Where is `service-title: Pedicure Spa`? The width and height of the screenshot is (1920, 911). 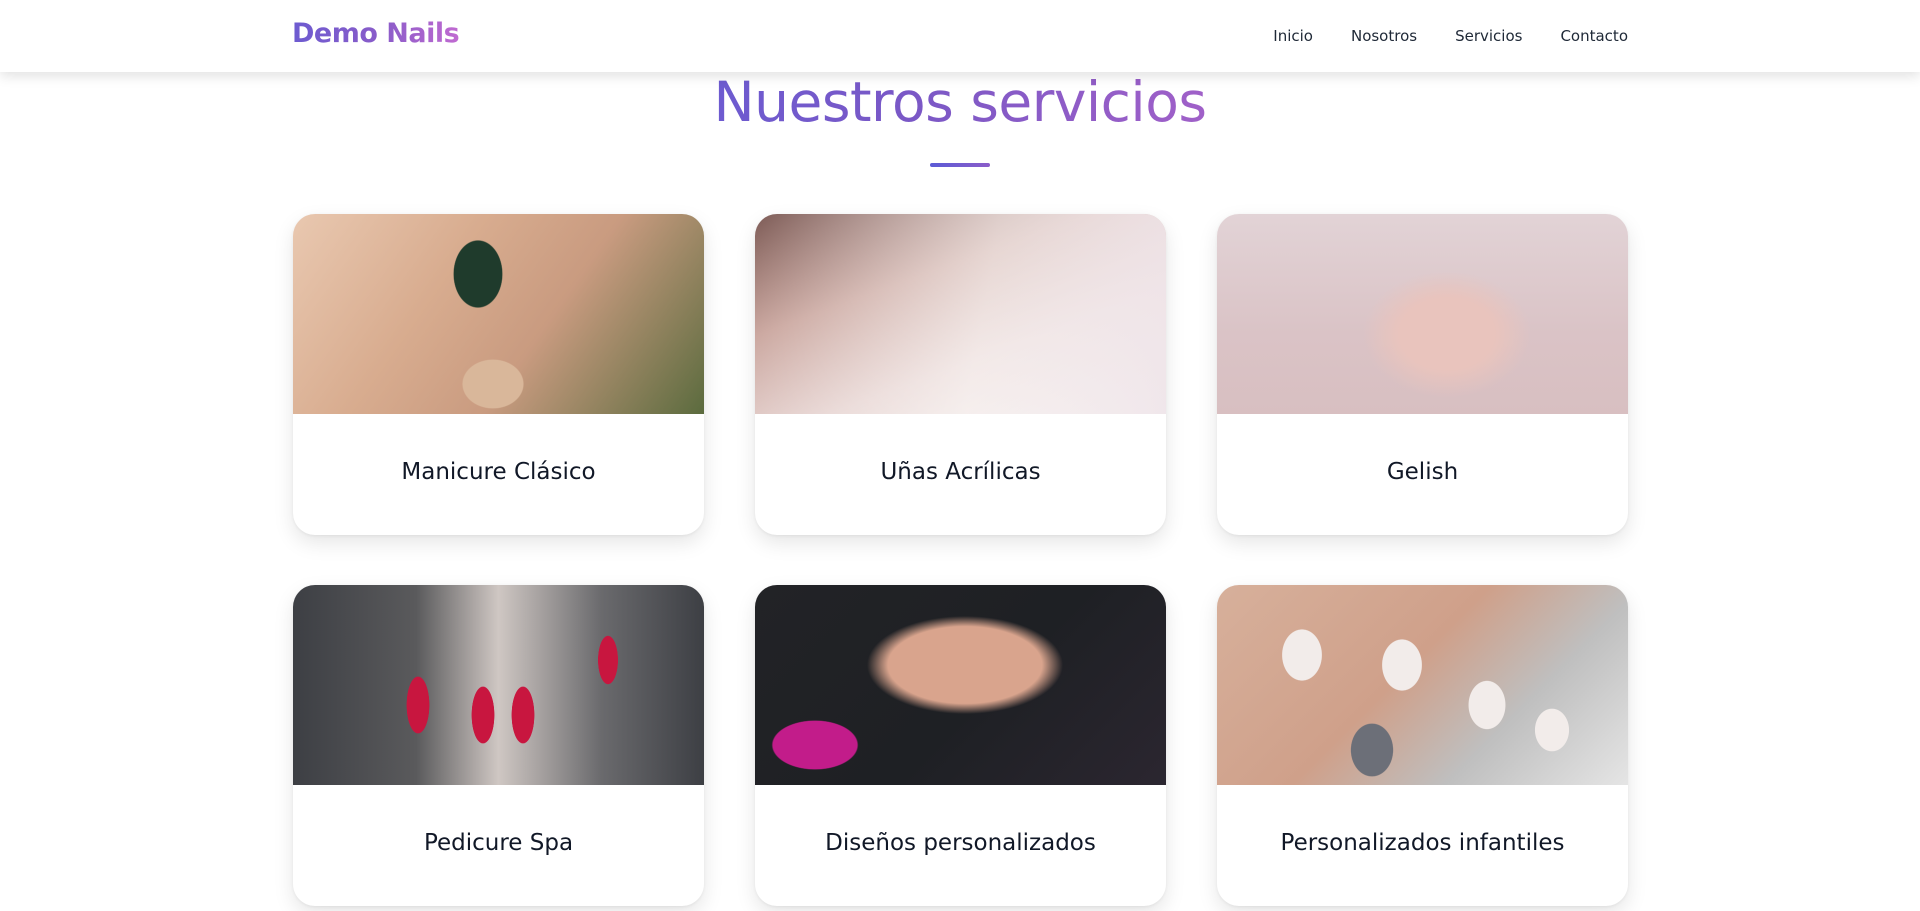 service-title: Pedicure Spa is located at coordinates (498, 842).